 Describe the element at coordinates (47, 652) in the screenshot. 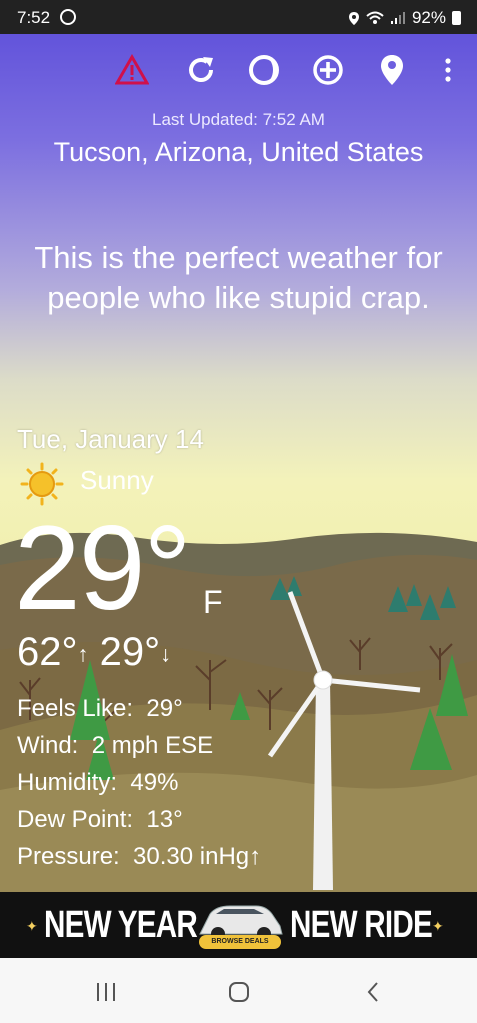

I see `high-temp: 62°` at that location.